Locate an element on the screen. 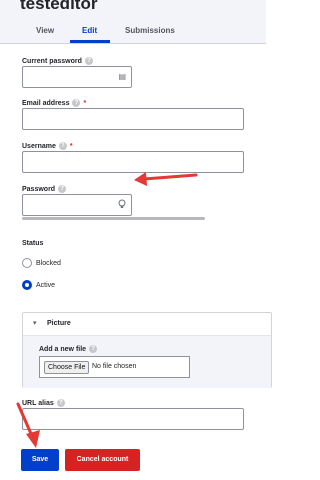 Image resolution: width=320 pixels, height=480 pixels. add-file-label: Add a new file? is located at coordinates (68, 349).